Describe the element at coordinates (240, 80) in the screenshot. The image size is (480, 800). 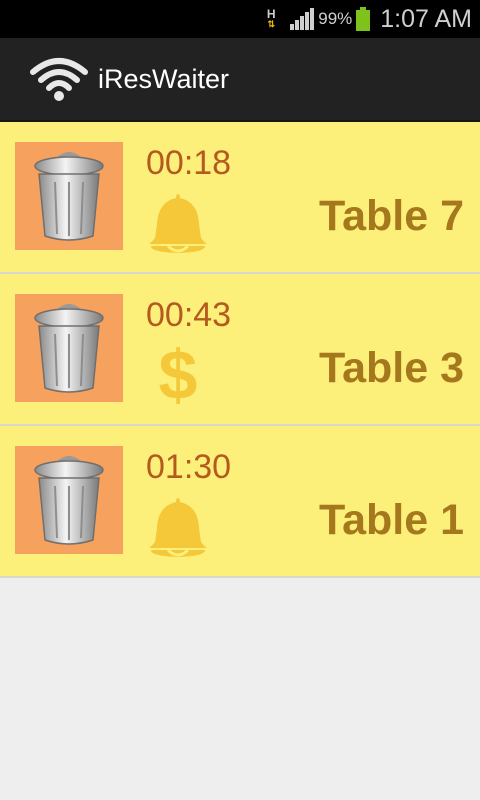
I see `action-bar: iResWaiter` at that location.